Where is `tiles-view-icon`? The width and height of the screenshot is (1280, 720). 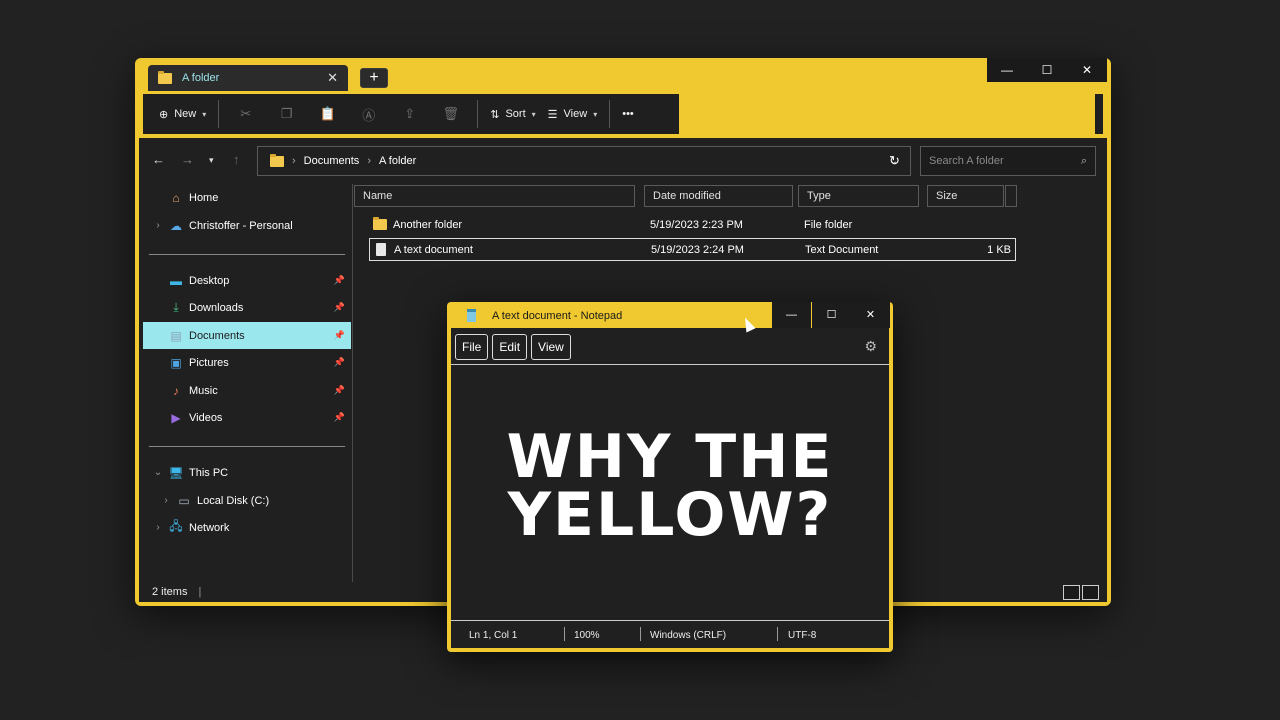
tiles-view-icon is located at coordinates (1090, 592).